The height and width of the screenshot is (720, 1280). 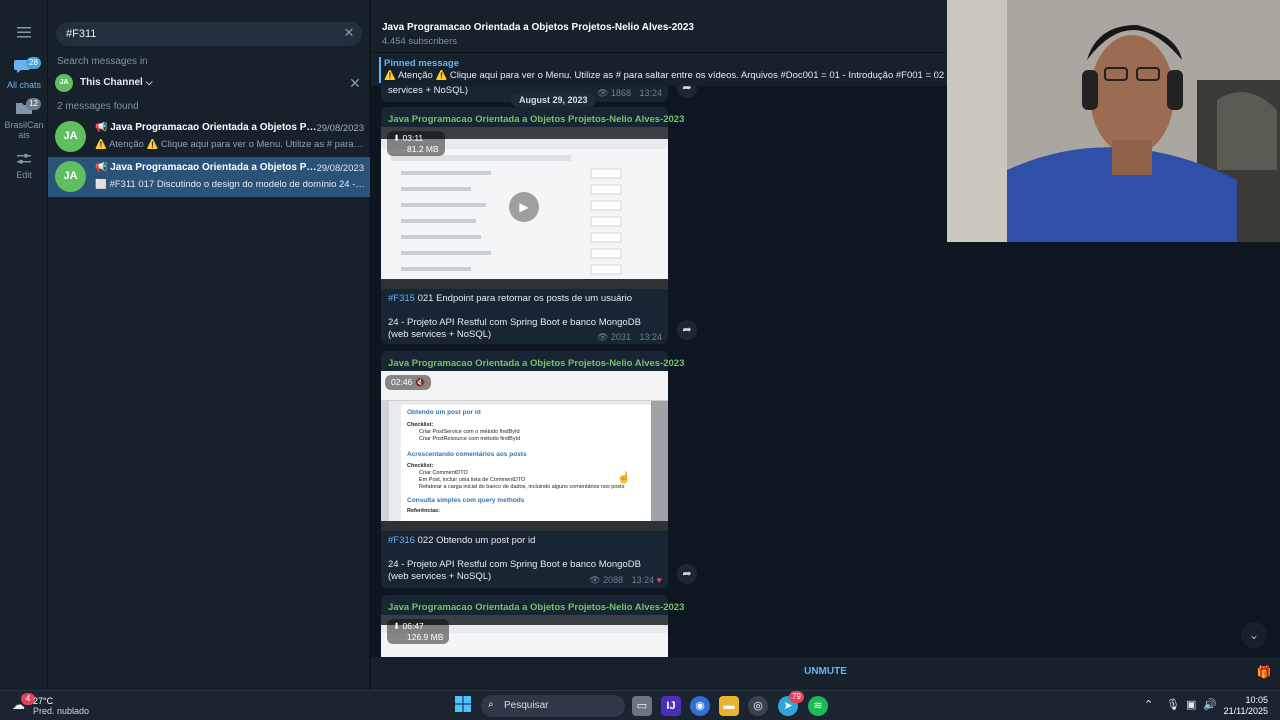 I want to click on task-view-icon: ▭, so click(x=642, y=706).